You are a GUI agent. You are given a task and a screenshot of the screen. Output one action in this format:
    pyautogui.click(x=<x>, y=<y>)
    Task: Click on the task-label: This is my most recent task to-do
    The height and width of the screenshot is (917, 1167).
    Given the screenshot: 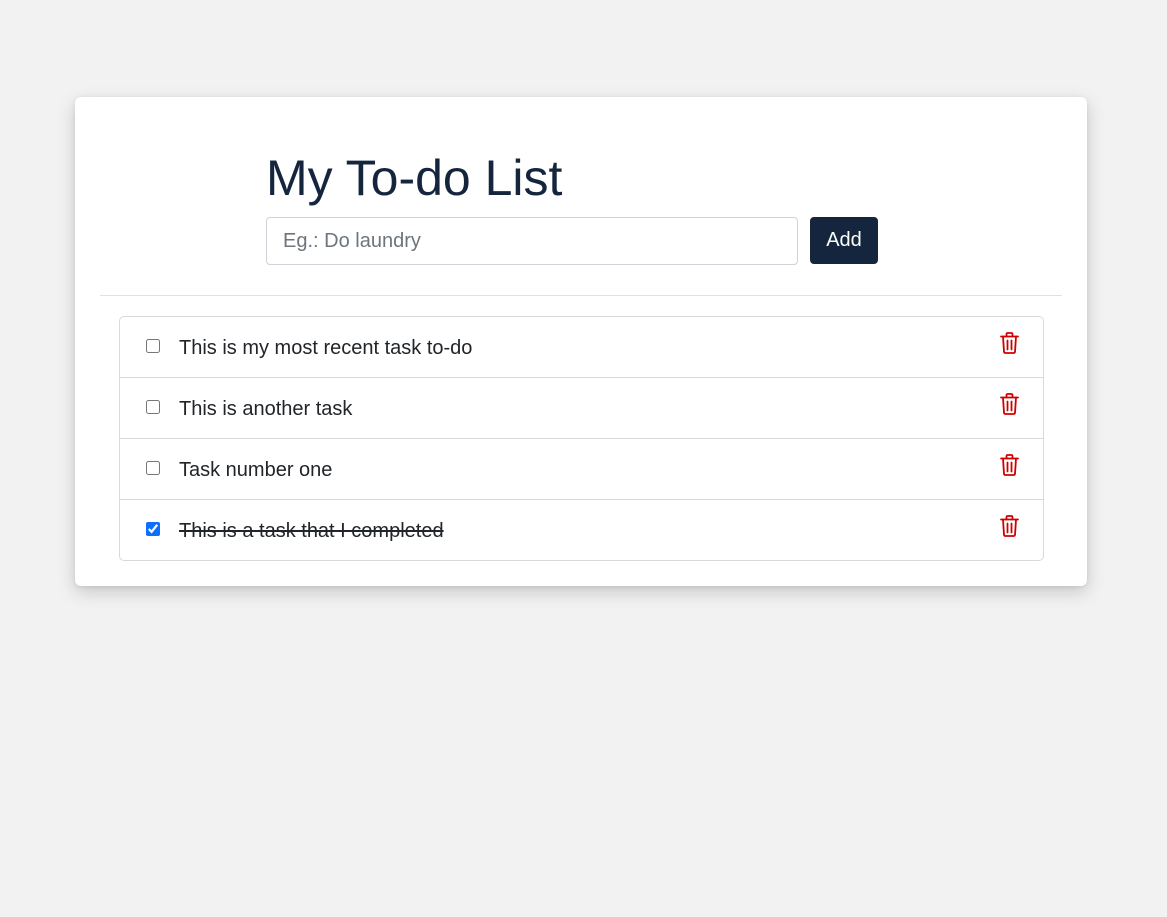 What is the action you would take?
    pyautogui.click(x=326, y=348)
    